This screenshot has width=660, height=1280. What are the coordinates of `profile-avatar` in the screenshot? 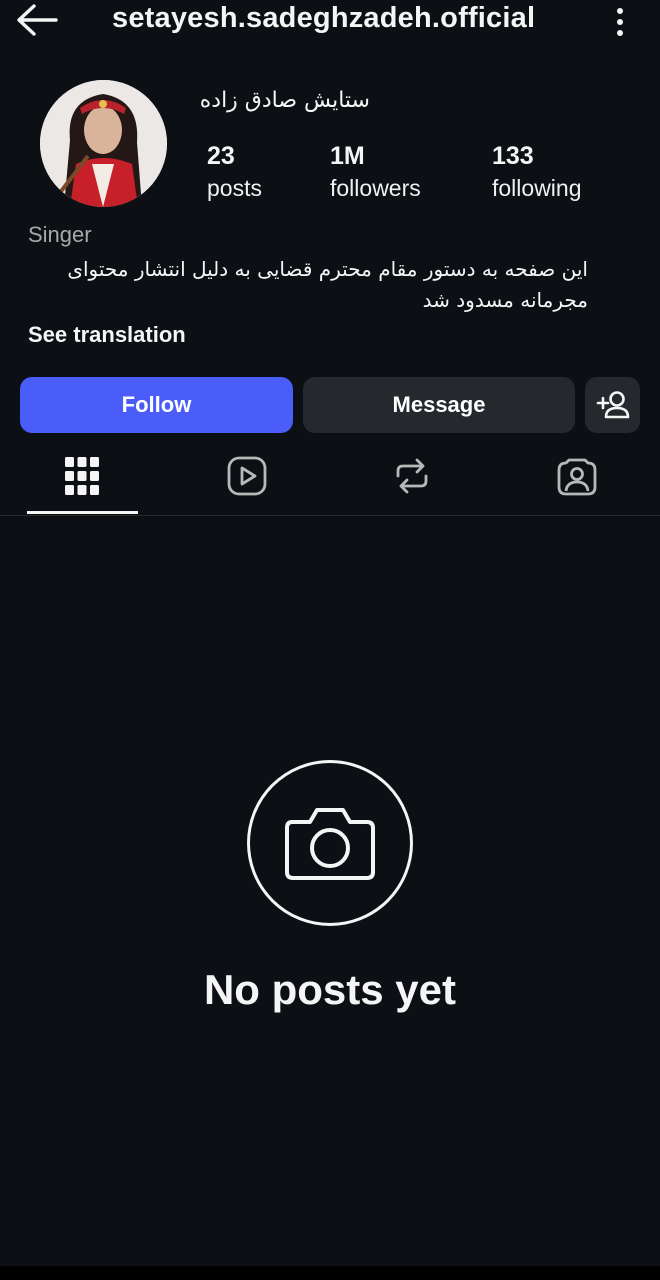 It's located at (103, 143).